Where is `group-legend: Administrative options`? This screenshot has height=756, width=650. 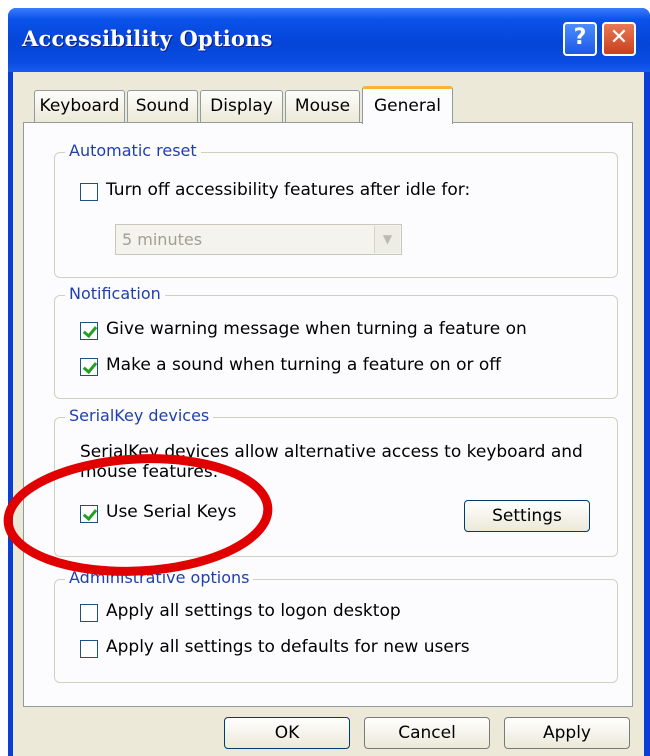
group-legend: Administrative options is located at coordinates (159, 577).